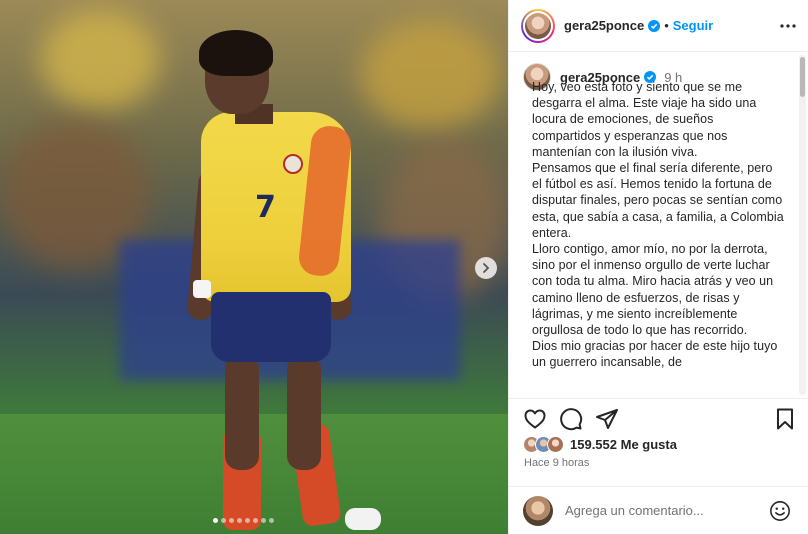 This screenshot has width=808, height=534. Describe the element at coordinates (543, 444) in the screenshot. I see `liked-by-avatars` at that location.